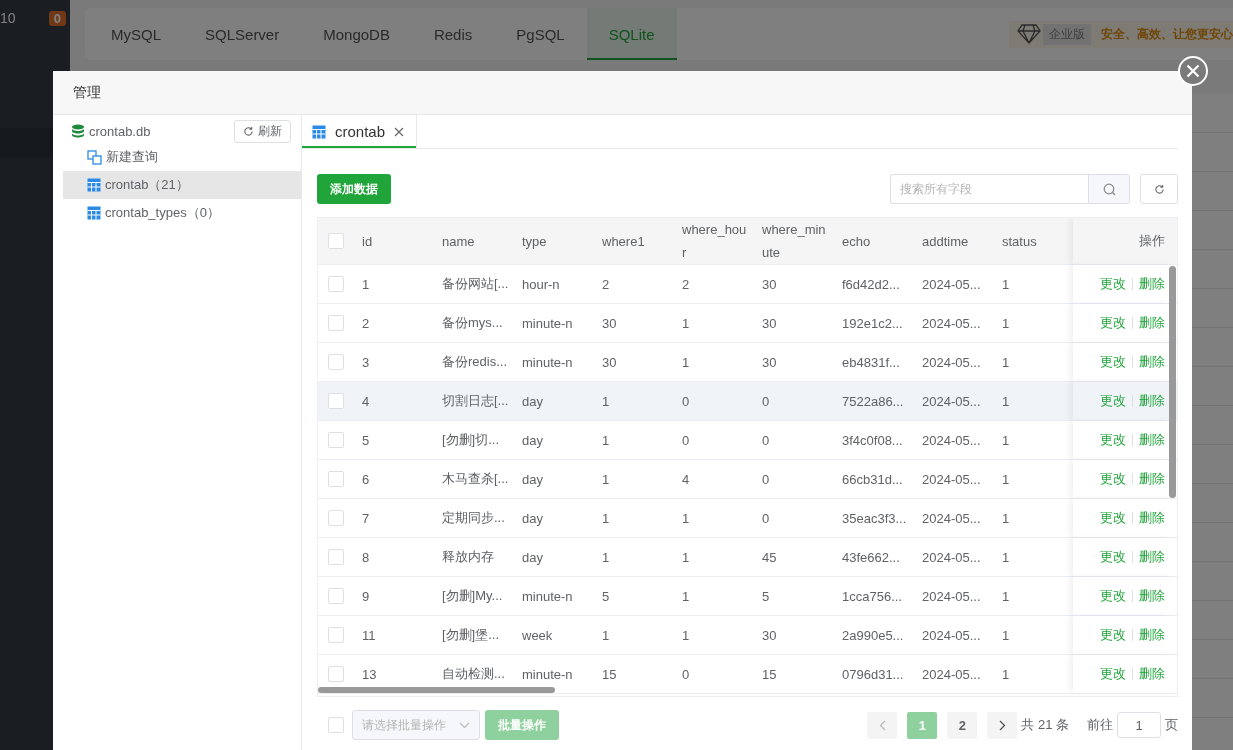  I want to click on search-button, so click(1109, 189).